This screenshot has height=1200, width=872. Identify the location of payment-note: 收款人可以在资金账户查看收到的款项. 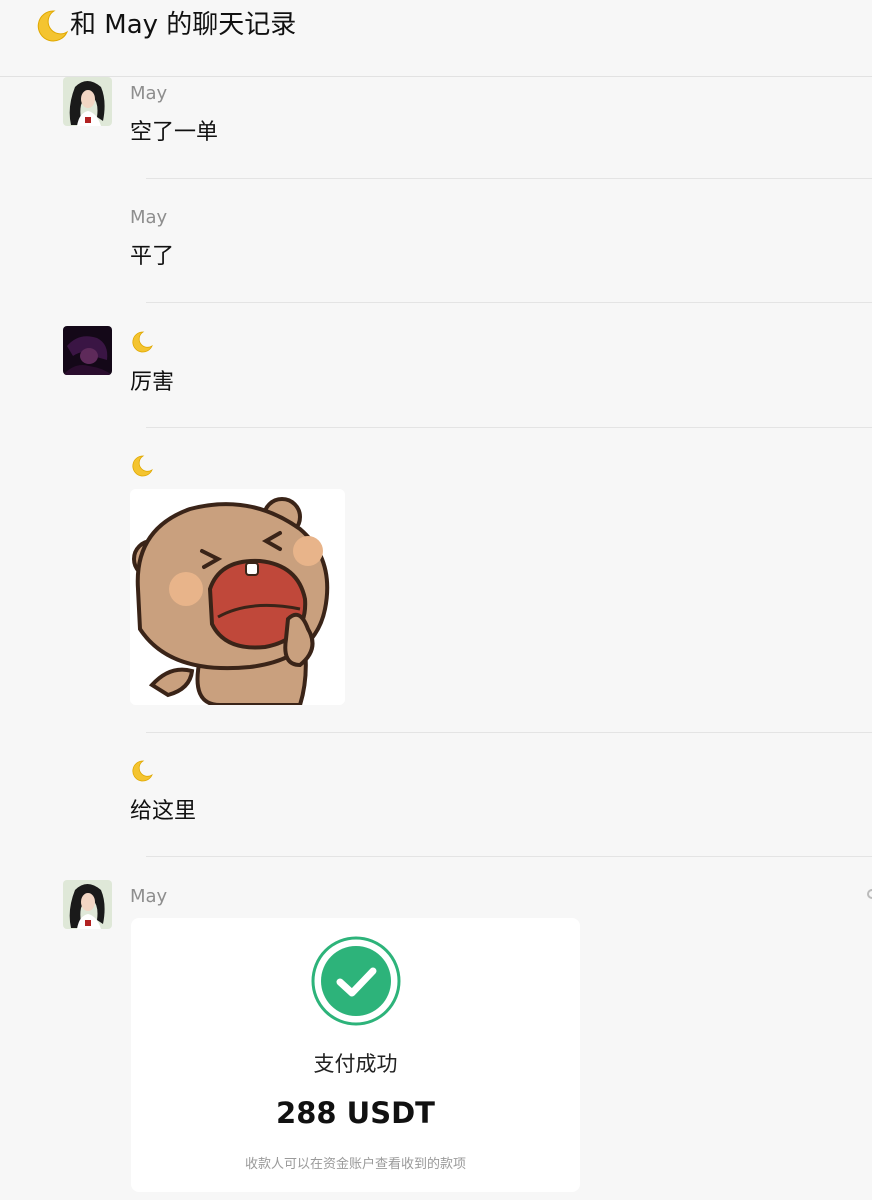
(355, 1164).